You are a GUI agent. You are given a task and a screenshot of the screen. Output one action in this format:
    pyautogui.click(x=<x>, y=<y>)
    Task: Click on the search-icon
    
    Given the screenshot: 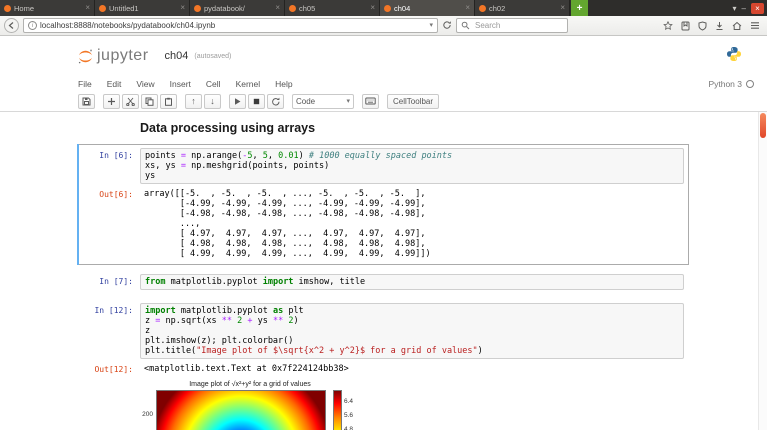 What is the action you would take?
    pyautogui.click(x=465, y=25)
    